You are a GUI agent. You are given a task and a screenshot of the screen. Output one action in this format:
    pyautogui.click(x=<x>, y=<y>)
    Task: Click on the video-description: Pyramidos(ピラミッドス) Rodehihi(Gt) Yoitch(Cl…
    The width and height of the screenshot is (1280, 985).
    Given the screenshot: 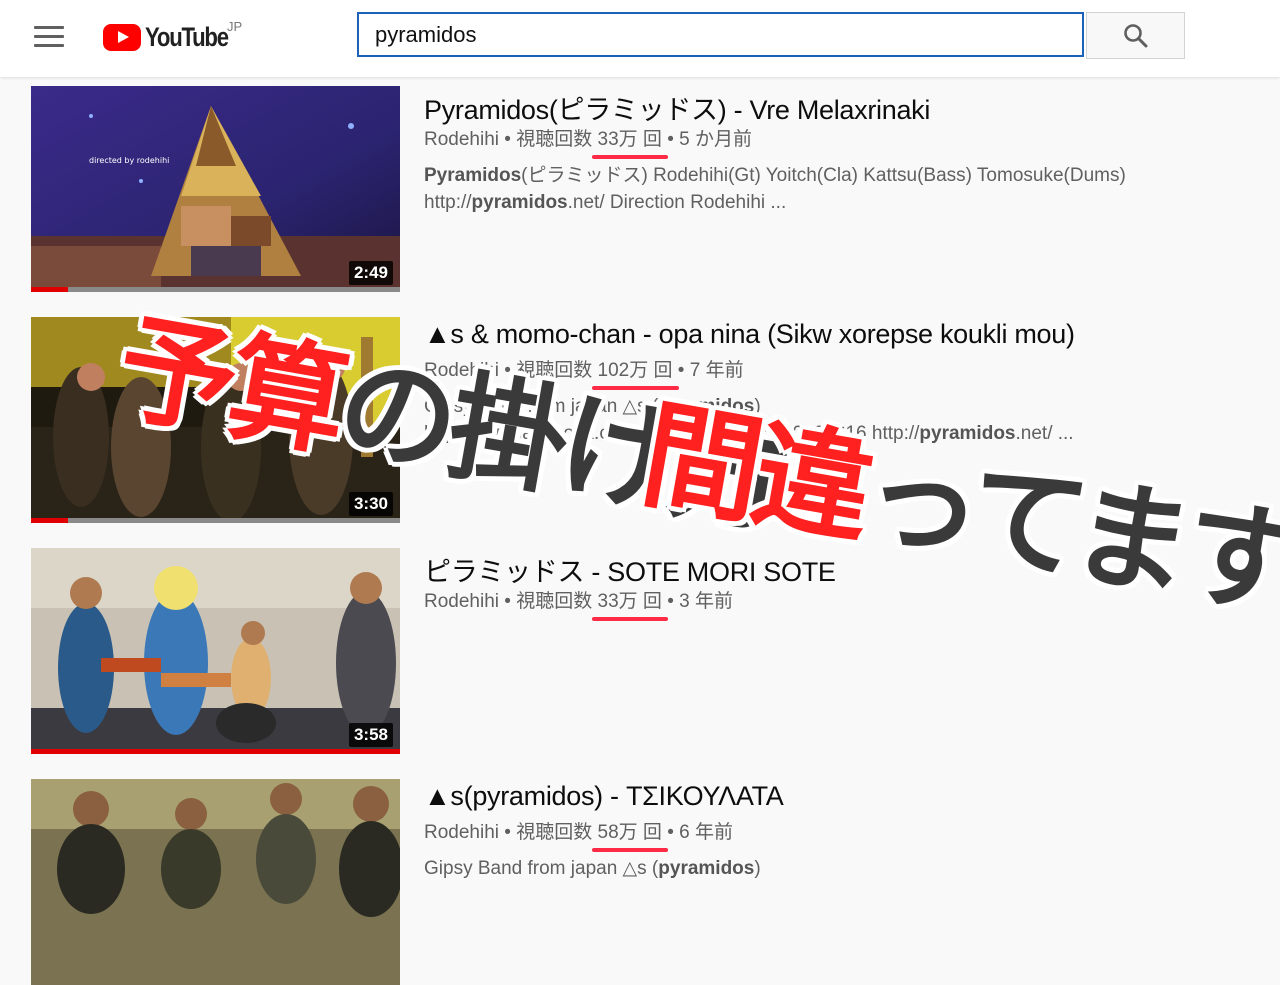 What is the action you would take?
    pyautogui.click(x=824, y=189)
    